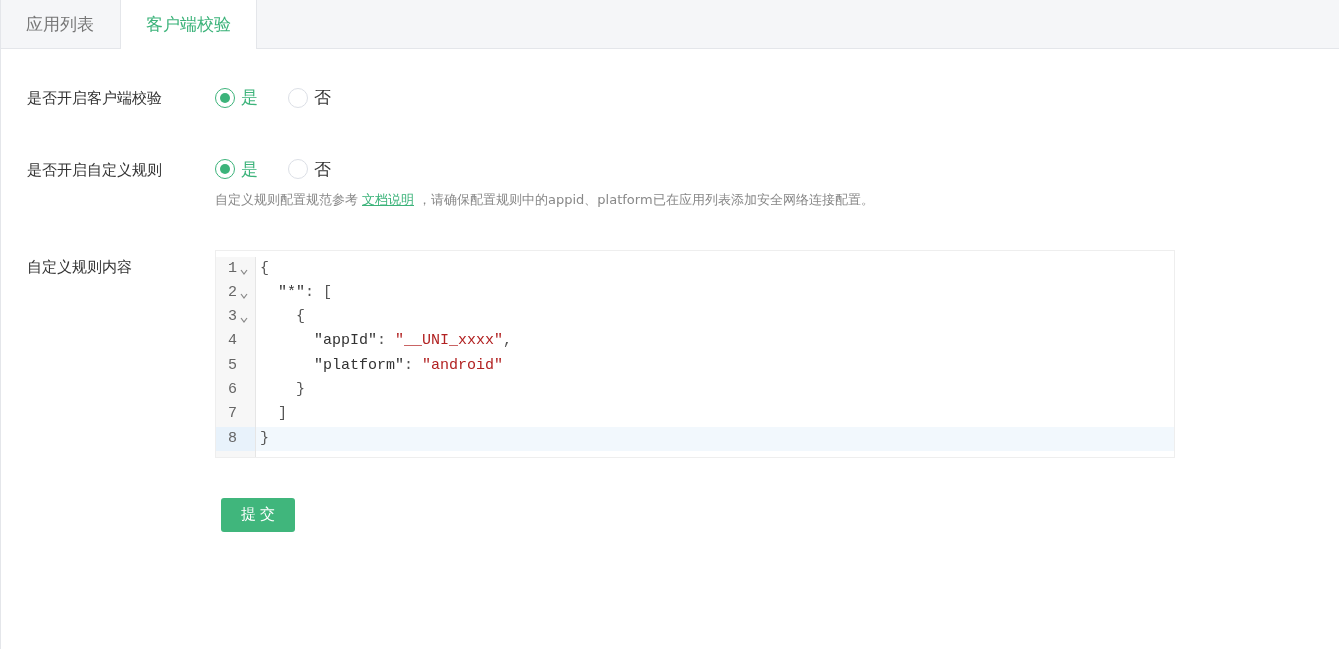 The height and width of the screenshot is (656, 1339). What do you see at coordinates (95, 98) in the screenshot?
I see `field-label: 是否开启客户端校验` at bounding box center [95, 98].